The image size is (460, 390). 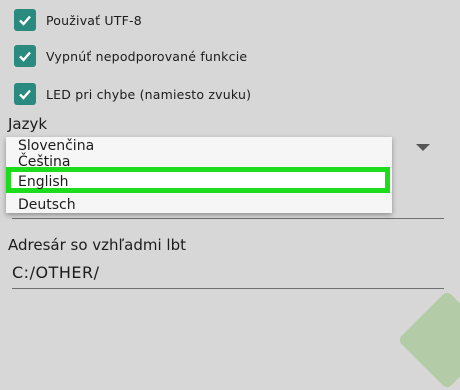 I want to click on checkbox-label-unsupported: Vypnúť nepodporované funkcie, so click(x=147, y=56).